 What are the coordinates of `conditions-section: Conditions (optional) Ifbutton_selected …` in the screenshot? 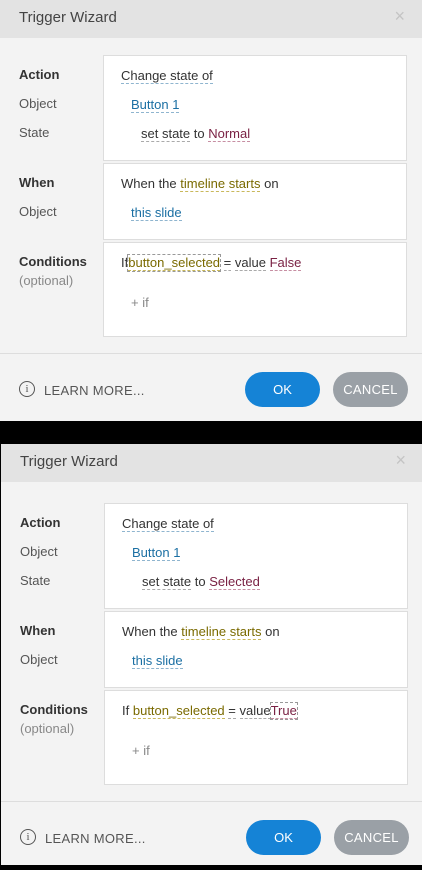 It's located at (211, 289).